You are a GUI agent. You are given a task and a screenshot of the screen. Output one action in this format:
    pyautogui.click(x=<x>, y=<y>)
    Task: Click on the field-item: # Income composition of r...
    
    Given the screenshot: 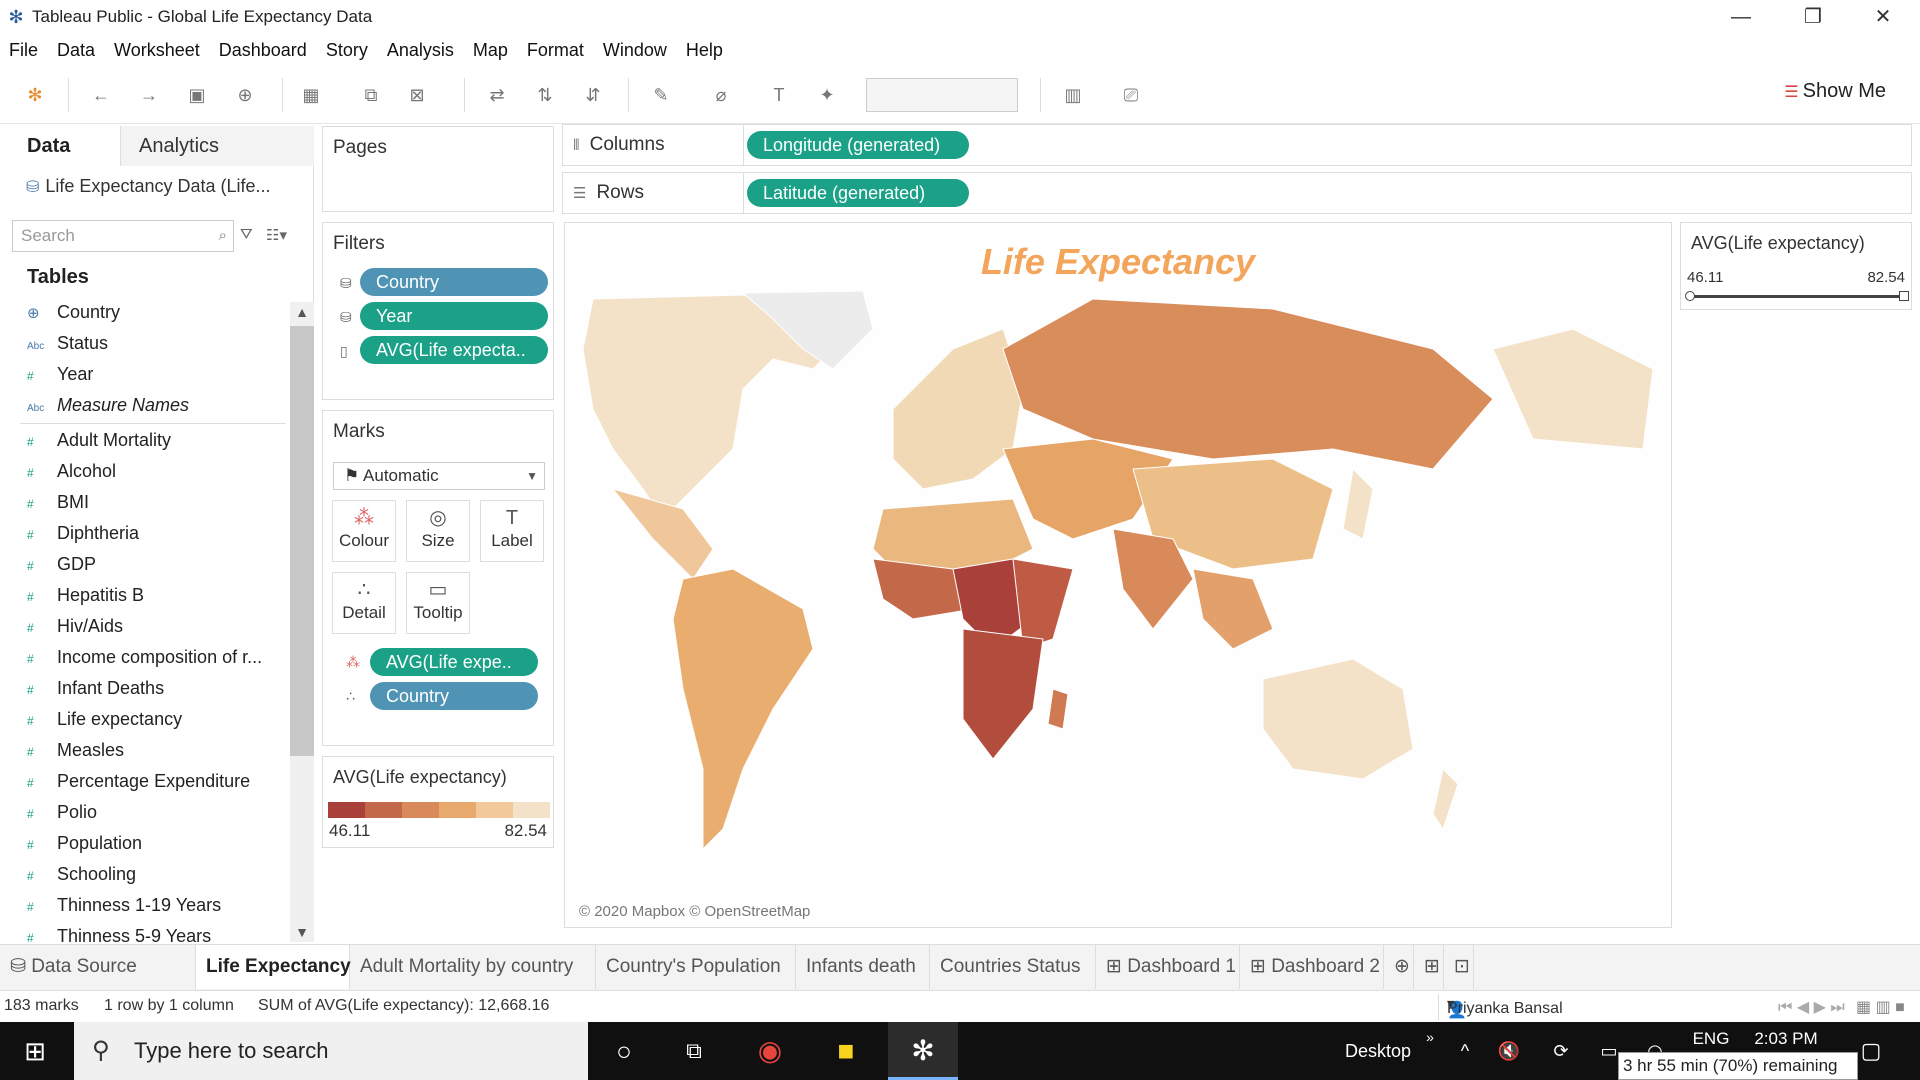 What is the action you would take?
    pyautogui.click(x=144, y=657)
    